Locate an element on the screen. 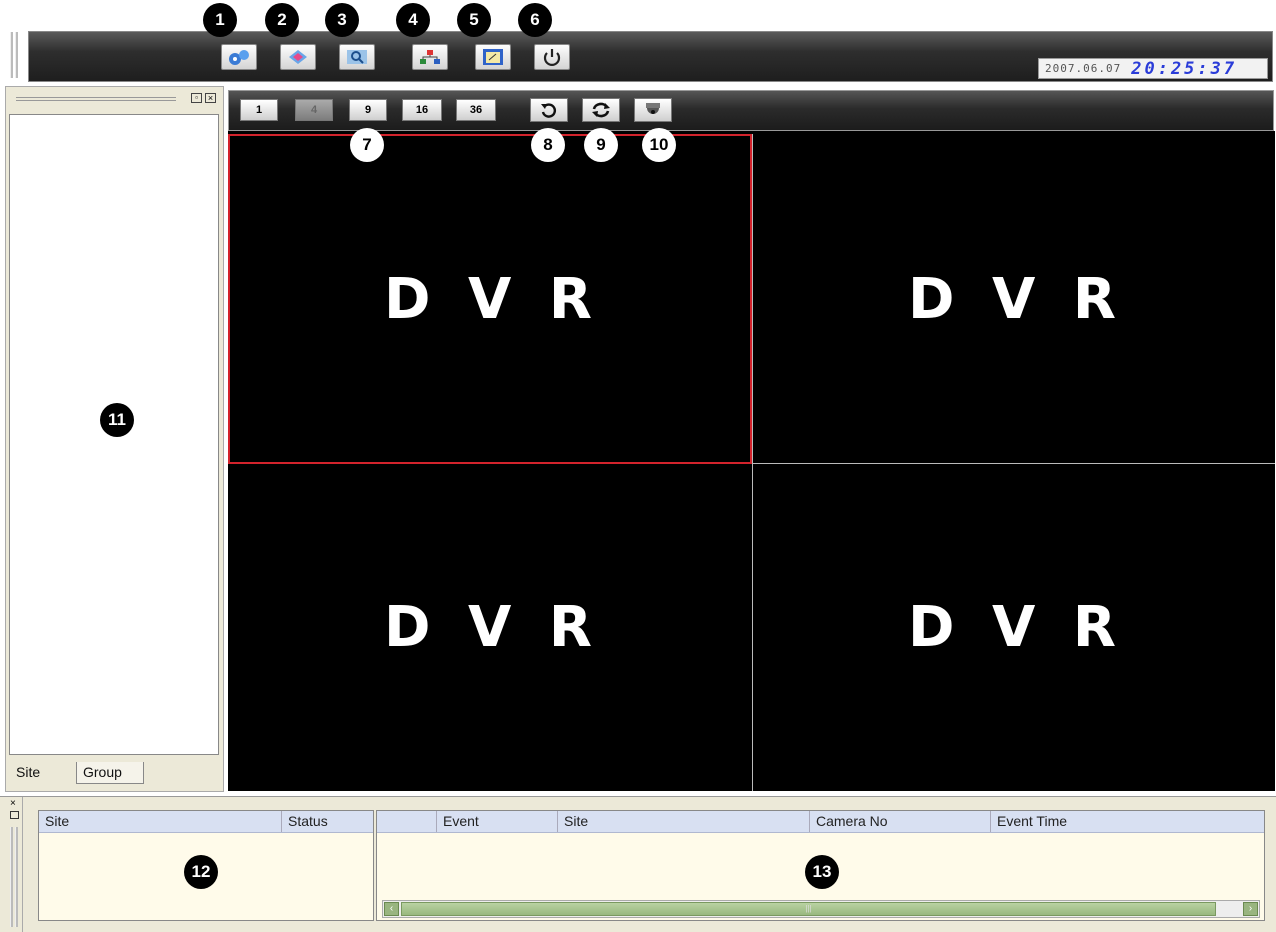 The height and width of the screenshot is (932, 1276). event-table-scrollbar: ‹ ||| › is located at coordinates (821, 909).